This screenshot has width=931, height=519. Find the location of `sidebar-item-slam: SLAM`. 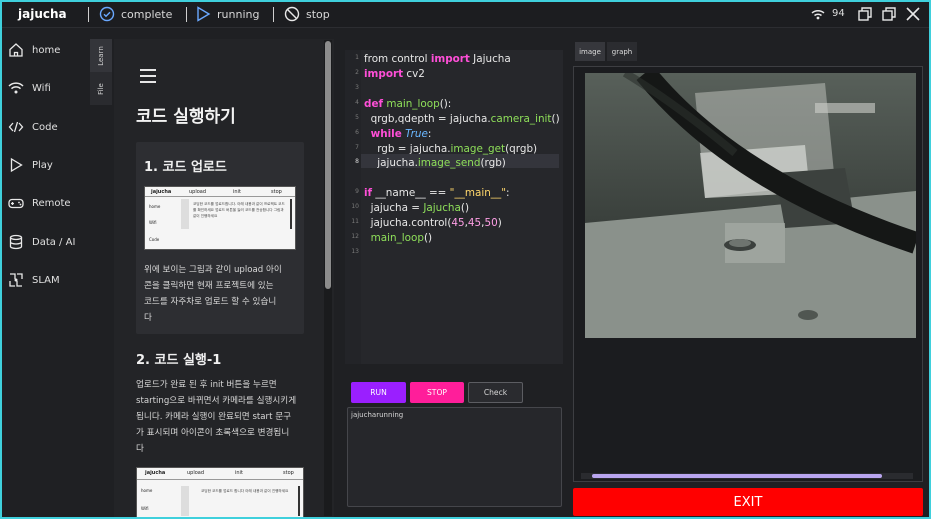

sidebar-item-slam: SLAM is located at coordinates (47, 280).